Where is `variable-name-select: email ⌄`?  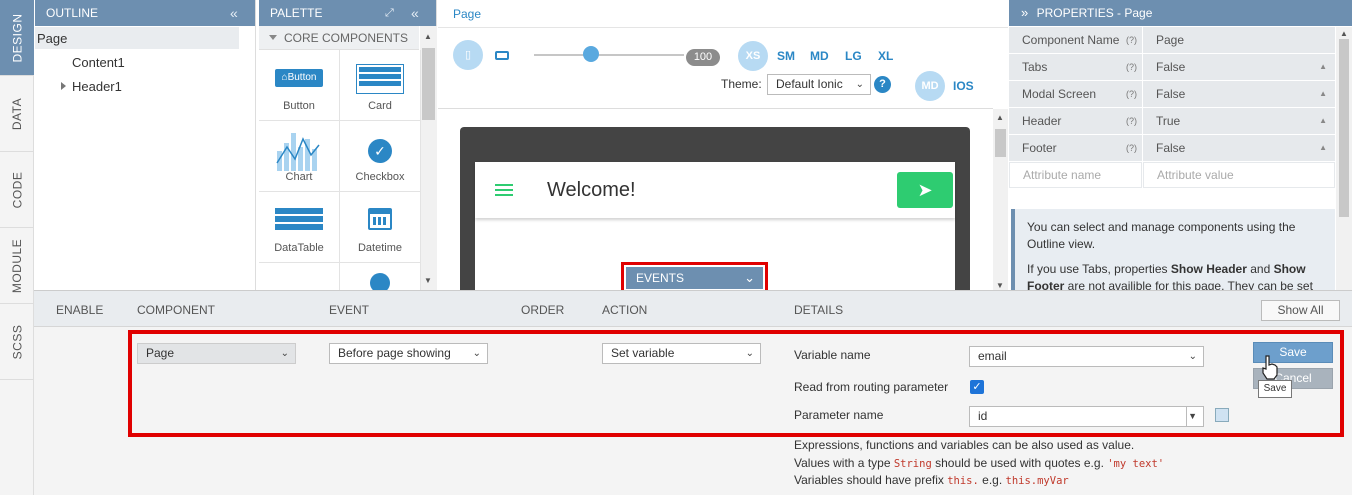
variable-name-select: email ⌄ is located at coordinates (1086, 356).